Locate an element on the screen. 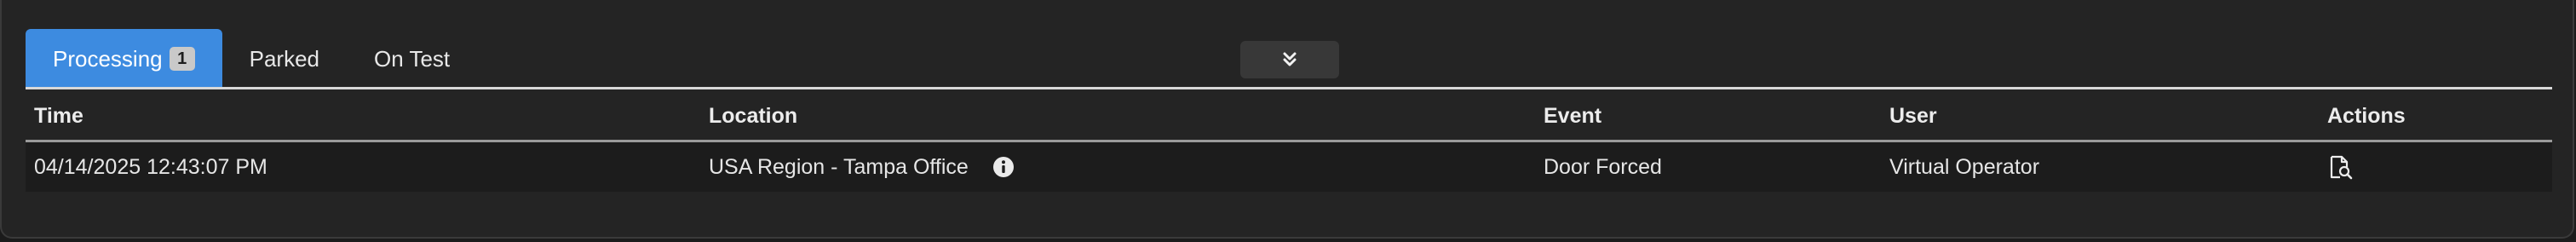  view-document-icon is located at coordinates (2340, 167).